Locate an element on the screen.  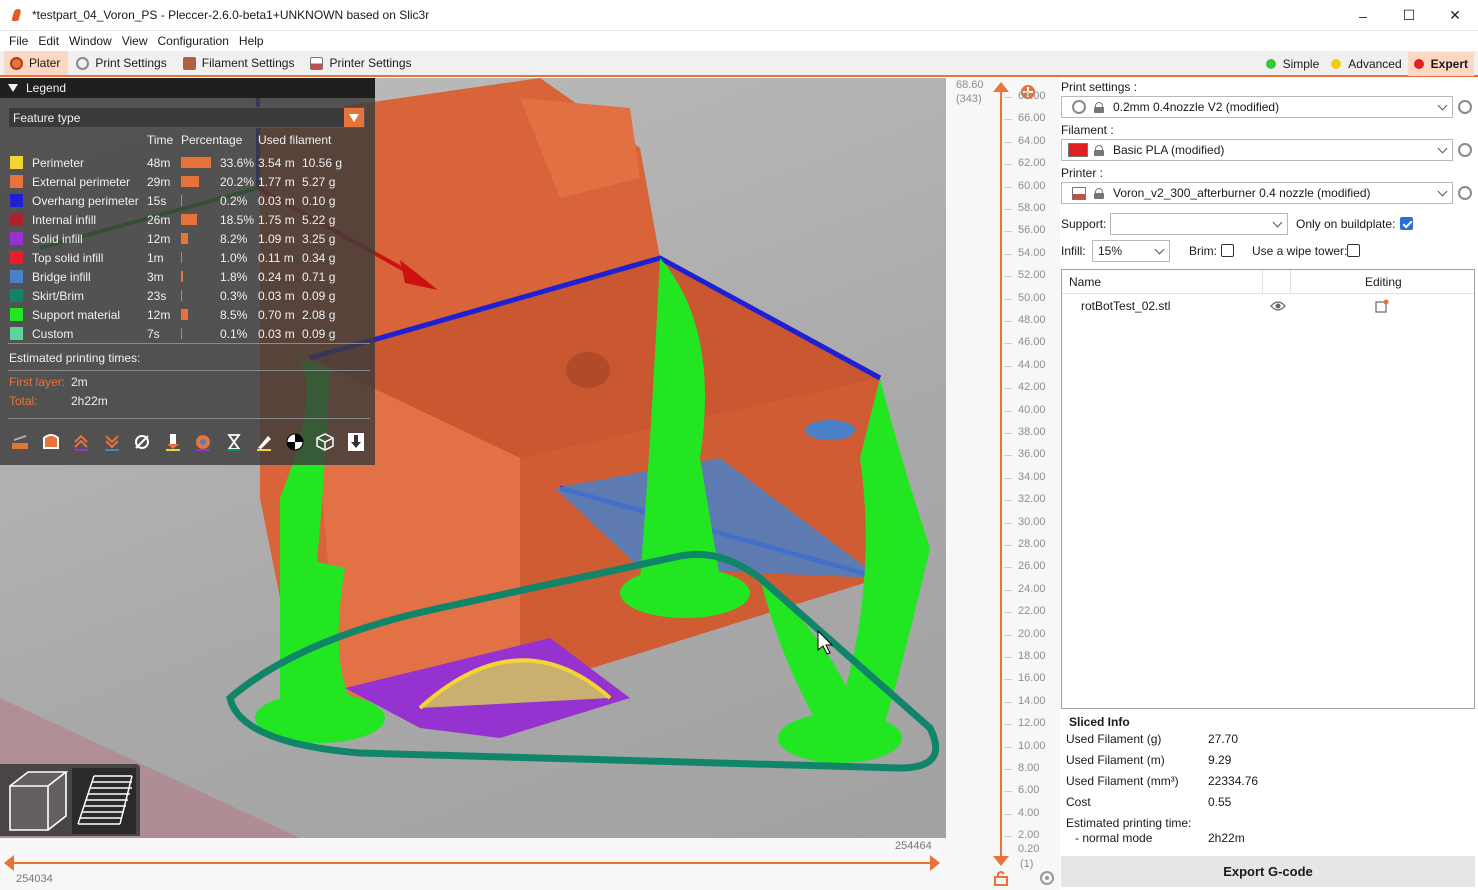
shells-icon is located at coordinates (325, 442).